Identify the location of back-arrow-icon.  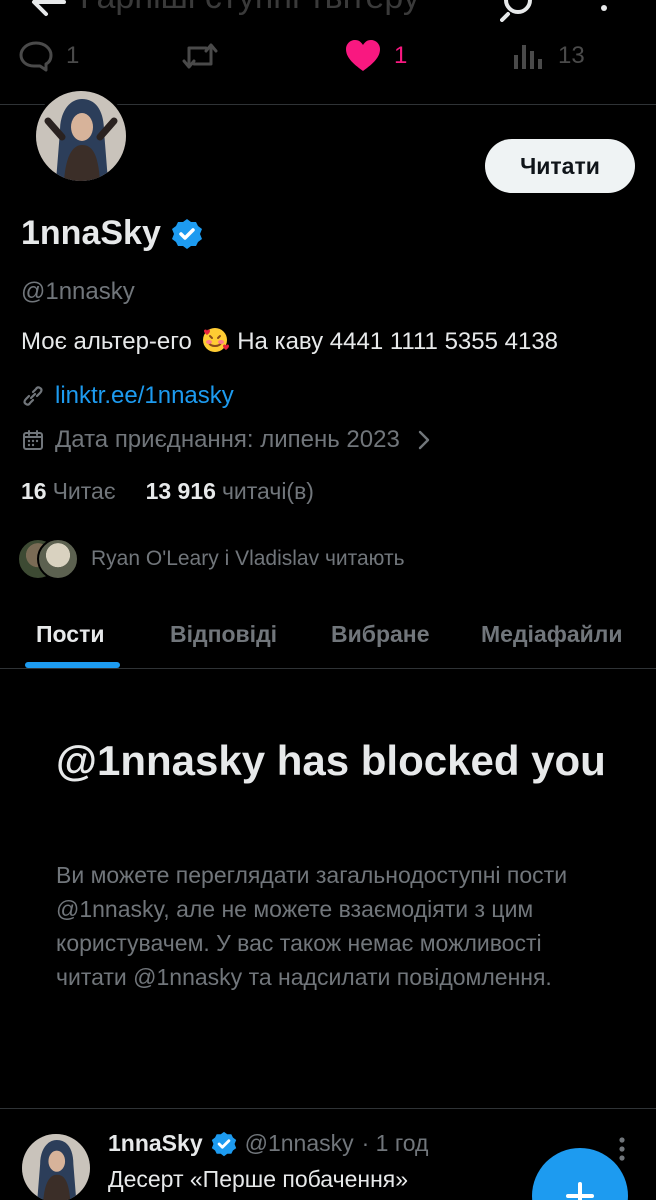
(48, 11).